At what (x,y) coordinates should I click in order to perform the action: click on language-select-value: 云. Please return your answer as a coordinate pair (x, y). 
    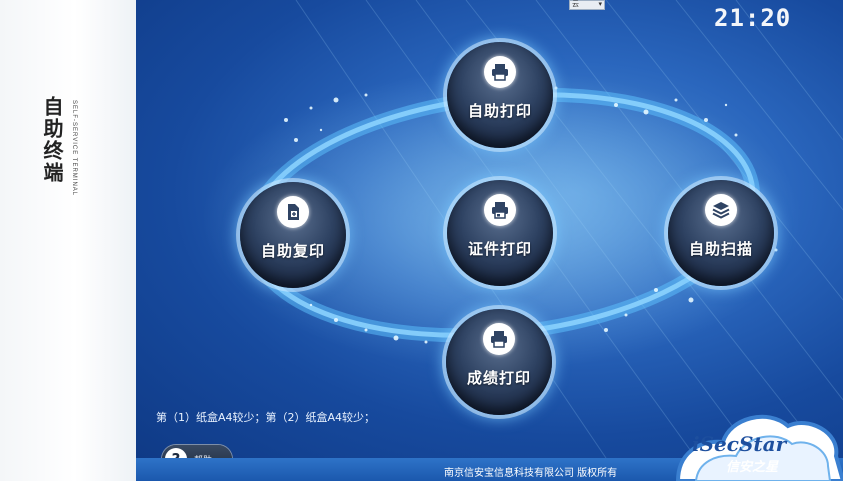
    Looking at the image, I should click on (575, 4).